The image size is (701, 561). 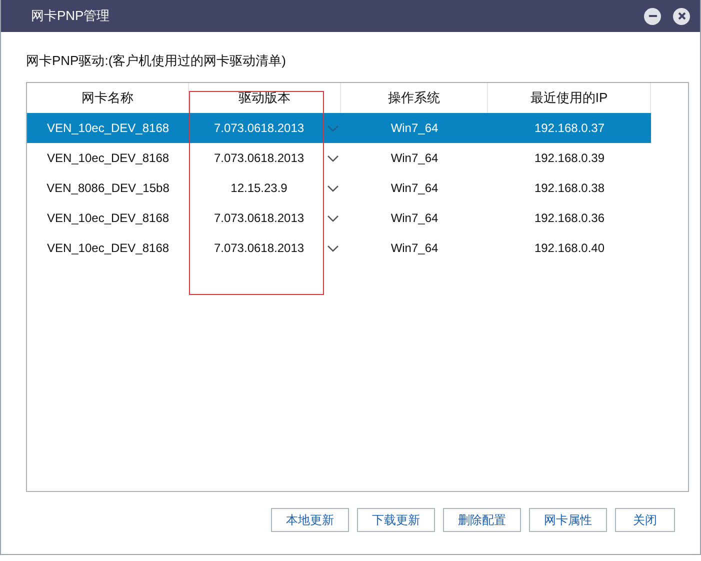 What do you see at coordinates (156, 61) in the screenshot?
I see `section-label: 网卡PNP驱动:(客户机使用过的网卡驱动清单)` at bounding box center [156, 61].